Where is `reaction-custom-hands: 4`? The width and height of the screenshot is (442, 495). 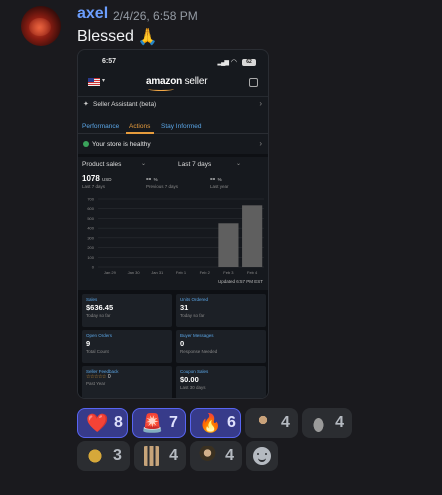 reaction-custom-hands: 4 is located at coordinates (160, 456).